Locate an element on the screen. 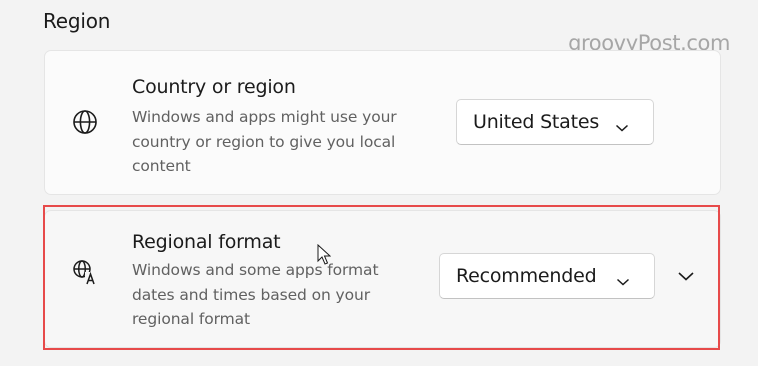 Image resolution: width=758 pixels, height=366 pixels. regional-format-dropdown: Recommended is located at coordinates (547, 276).